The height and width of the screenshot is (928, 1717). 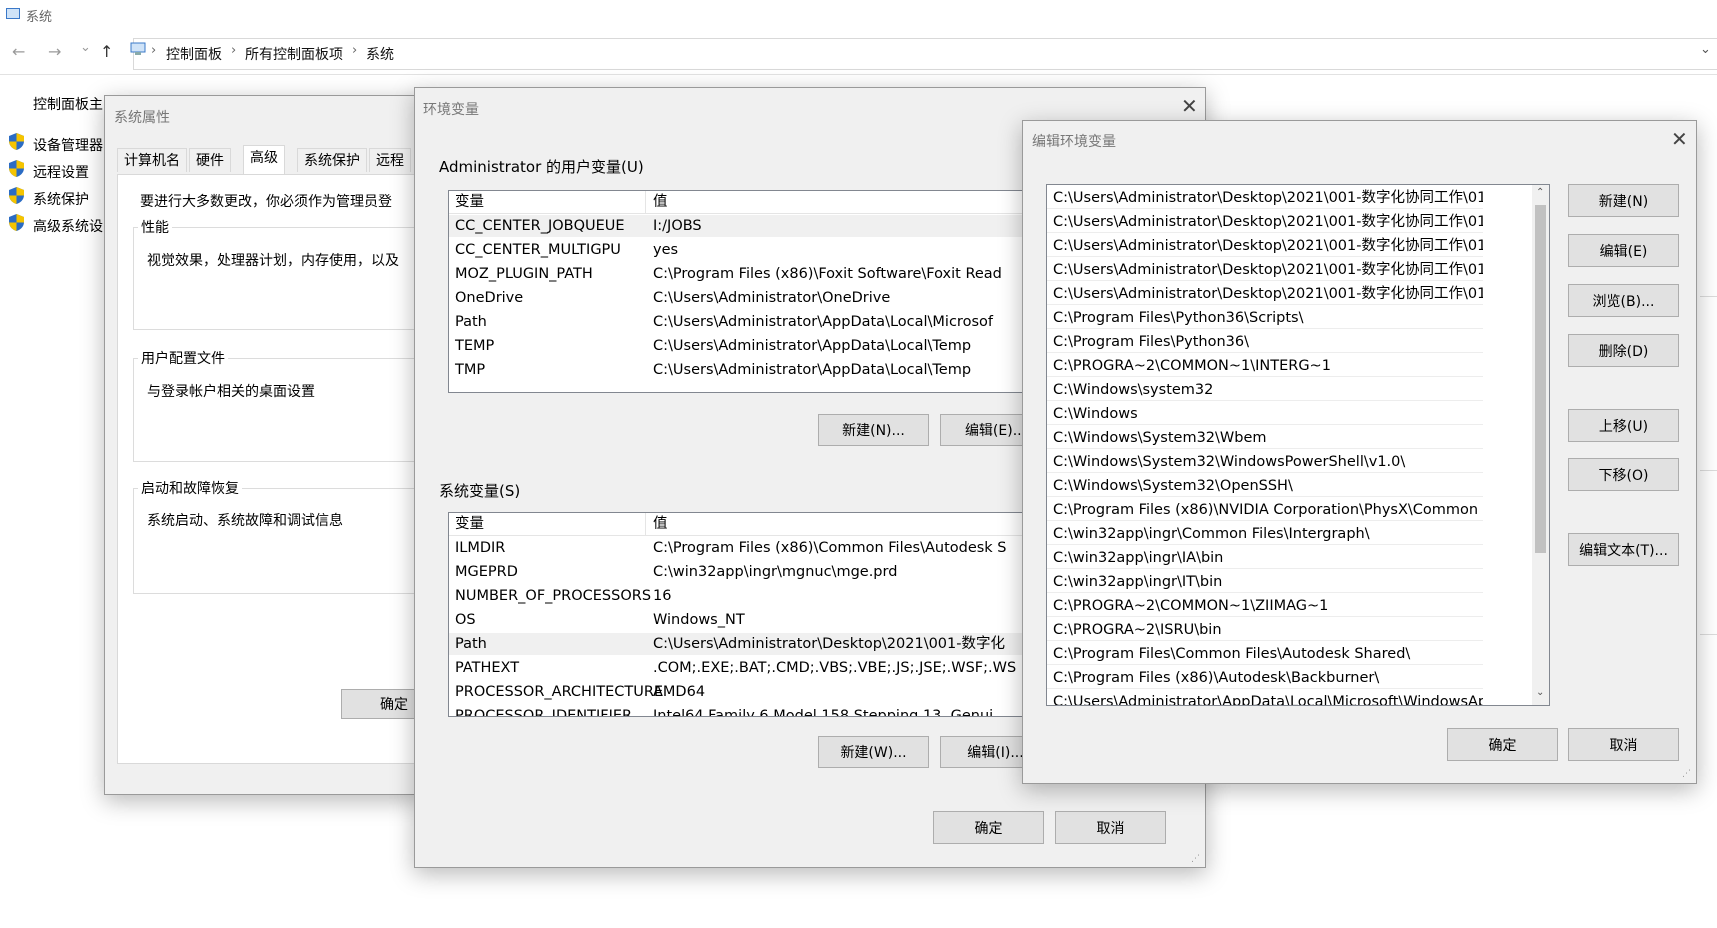 What do you see at coordinates (748, 226) in the screenshot?
I see `table-row: CC_CENTER_JOBQUEUE I:/JOBS` at bounding box center [748, 226].